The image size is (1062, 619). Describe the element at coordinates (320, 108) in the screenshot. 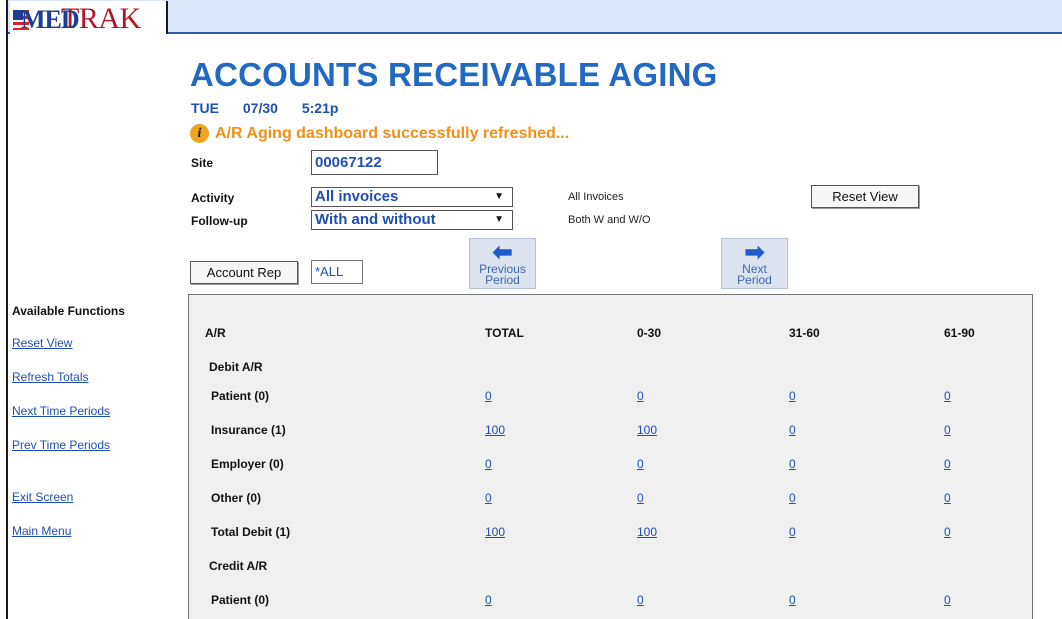

I see `time-label: 5:21p` at that location.